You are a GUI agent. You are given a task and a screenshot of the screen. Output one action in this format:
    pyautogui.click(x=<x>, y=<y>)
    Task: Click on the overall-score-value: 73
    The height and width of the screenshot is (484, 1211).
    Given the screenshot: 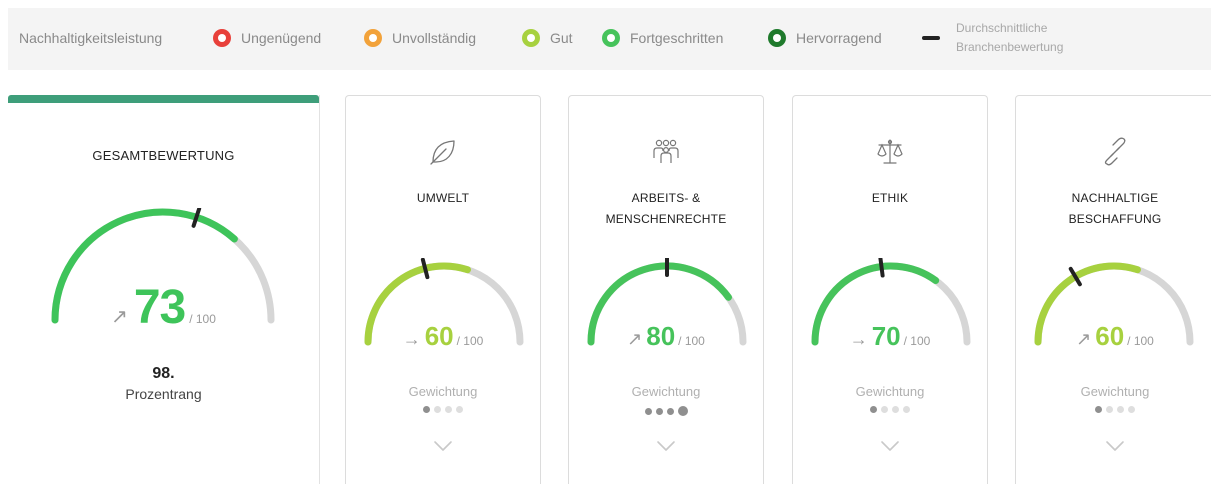 What is the action you would take?
    pyautogui.click(x=159, y=307)
    